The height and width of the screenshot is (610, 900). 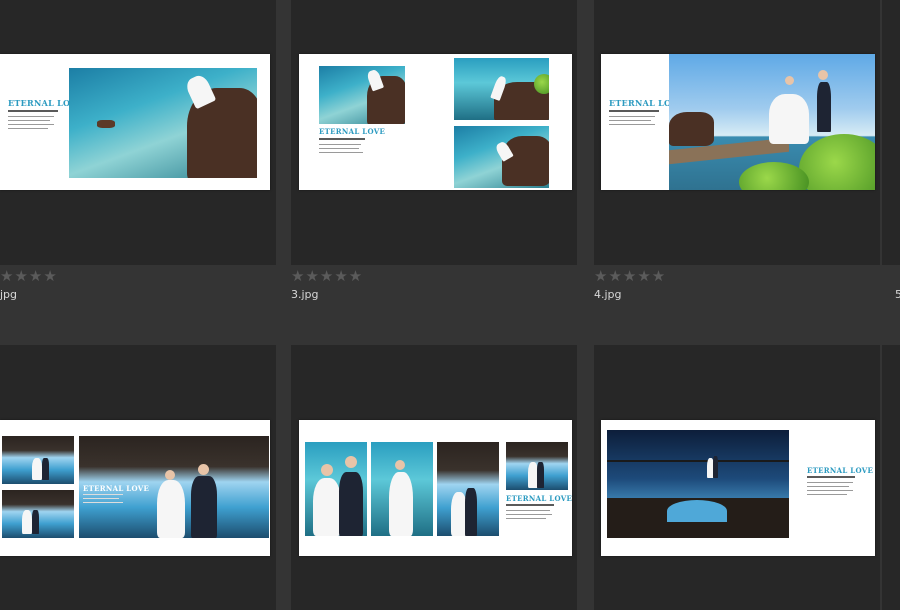 I want to click on filename-label: 5, so click(x=897, y=294).